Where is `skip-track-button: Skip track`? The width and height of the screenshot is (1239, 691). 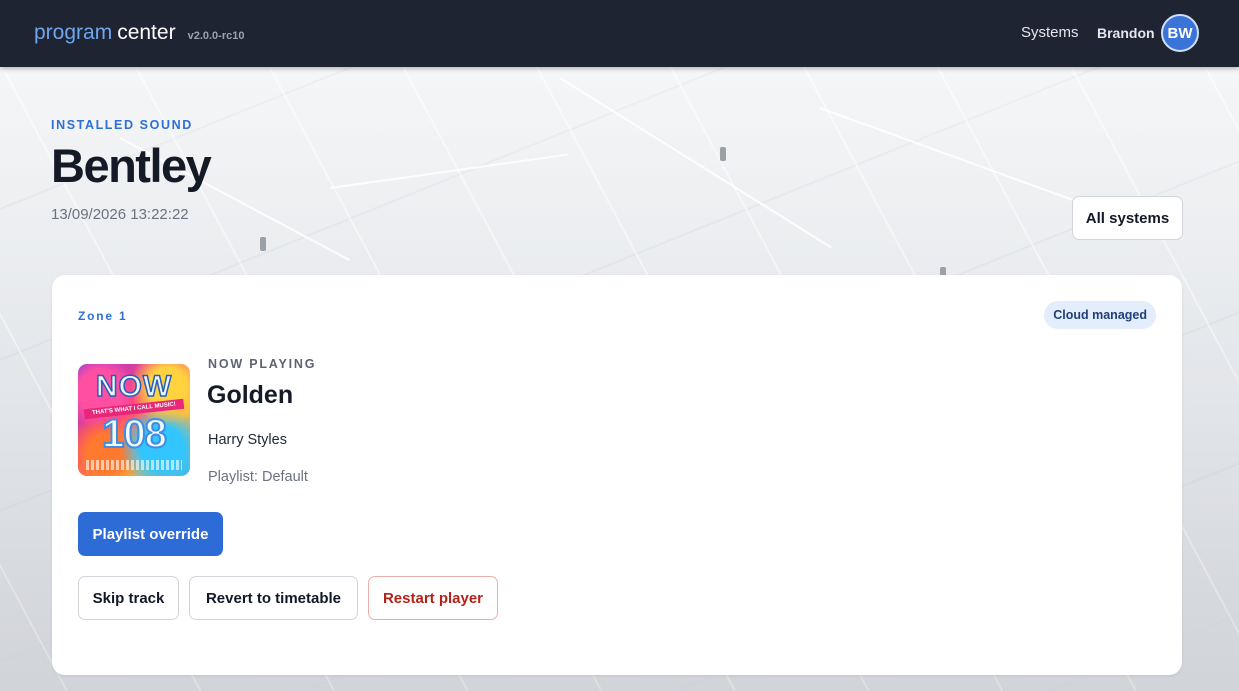
skip-track-button: Skip track is located at coordinates (128, 598).